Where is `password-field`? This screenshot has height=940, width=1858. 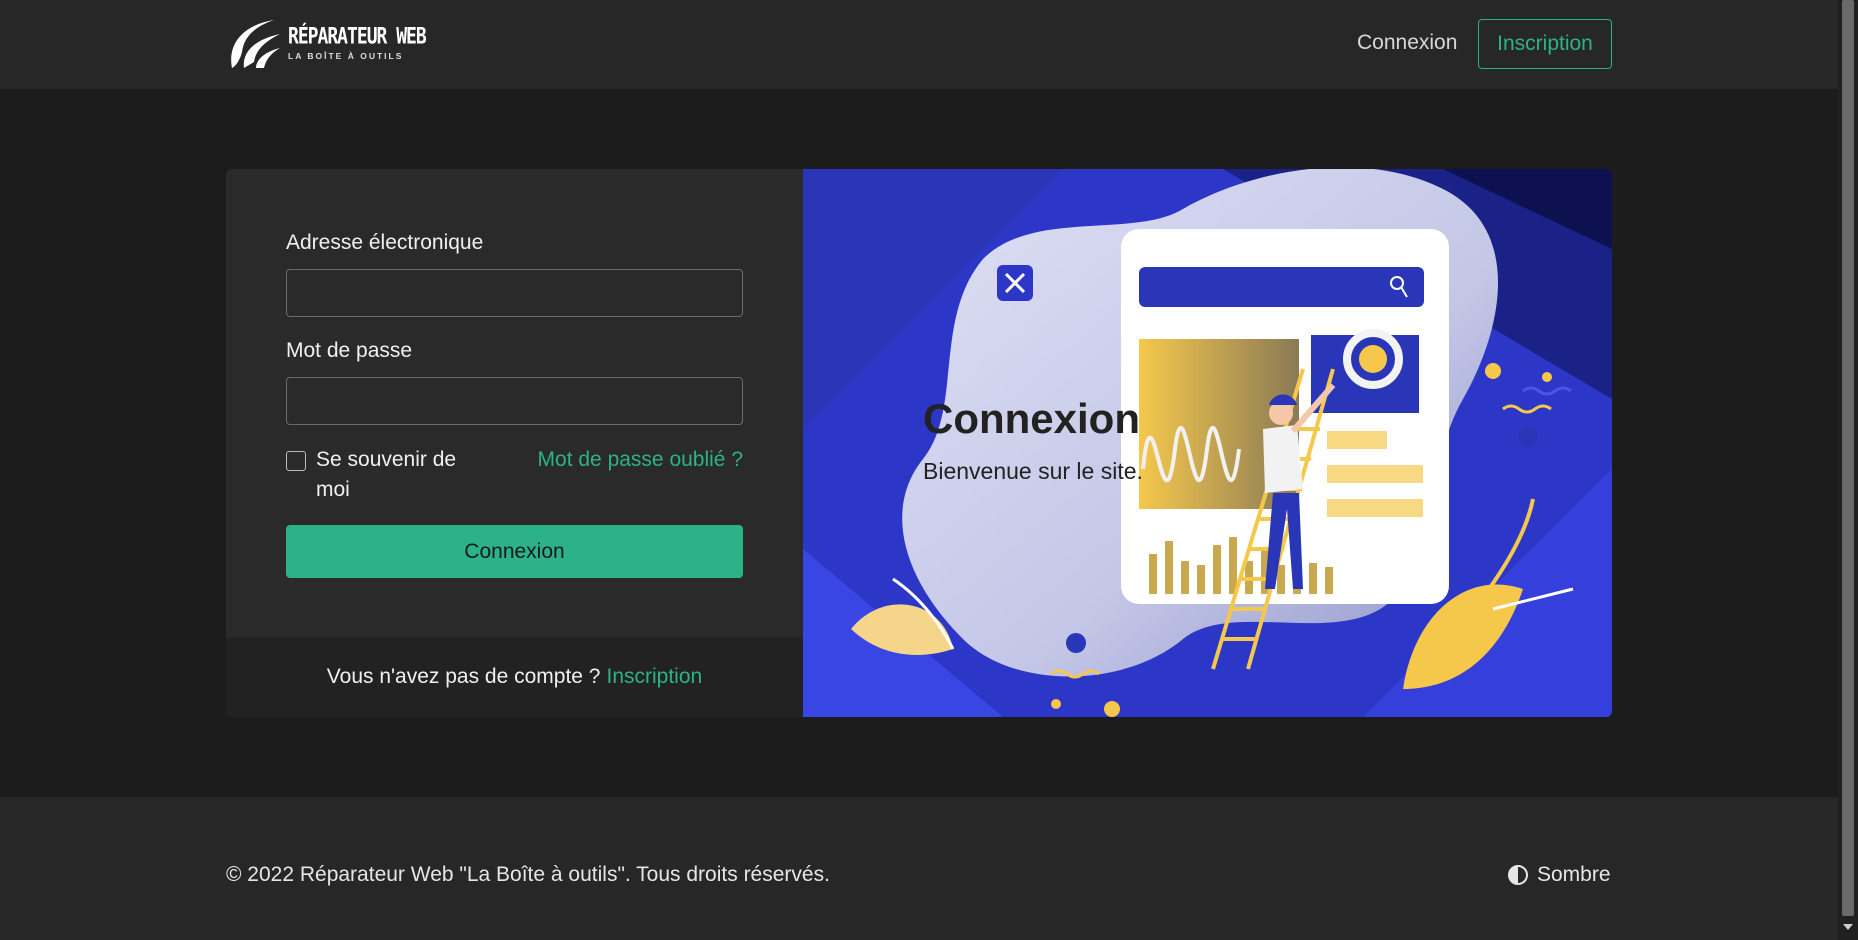
password-field is located at coordinates (514, 401).